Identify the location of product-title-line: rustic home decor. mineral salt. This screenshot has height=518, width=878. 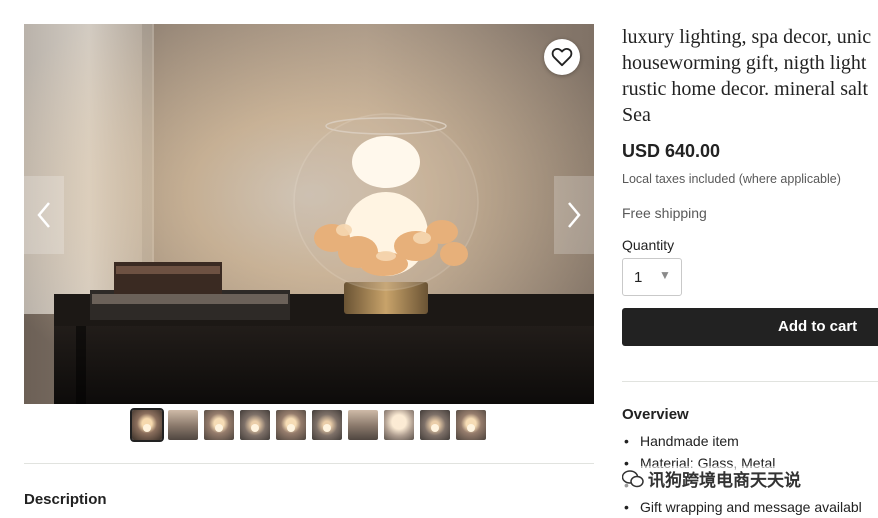
(745, 89).